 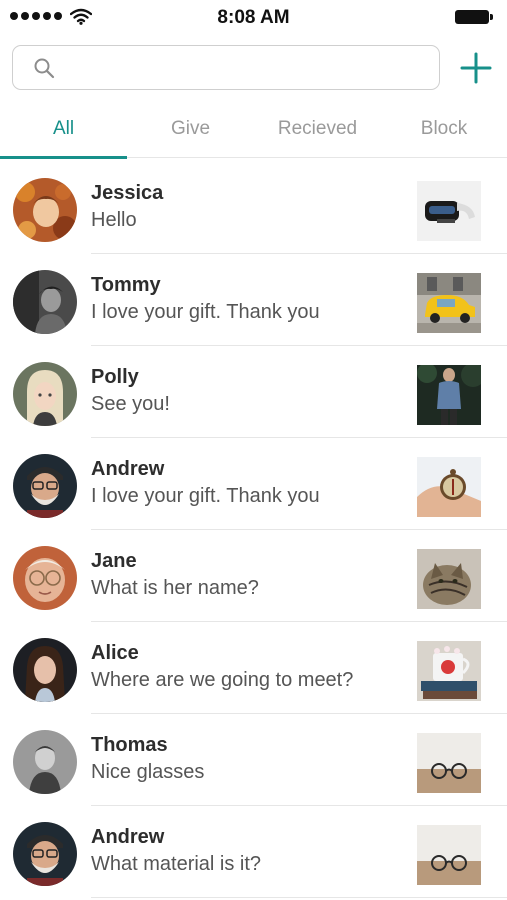 I want to click on battery-icon, so click(x=474, y=17).